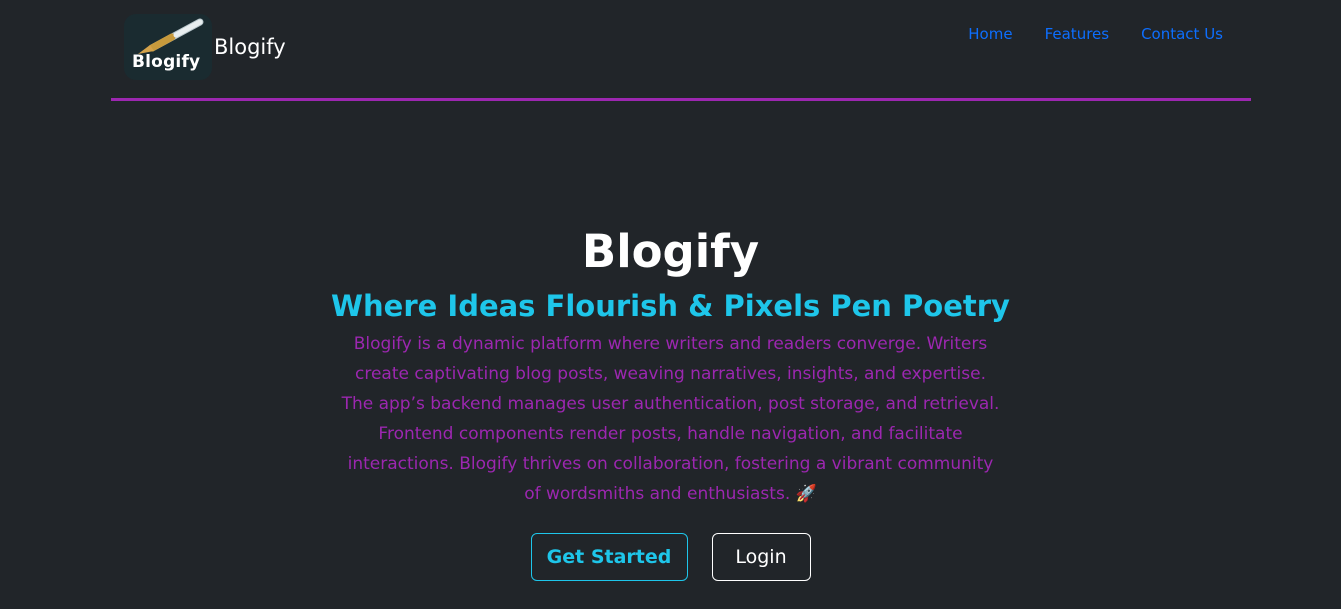  I want to click on login-button: Login, so click(761, 557).